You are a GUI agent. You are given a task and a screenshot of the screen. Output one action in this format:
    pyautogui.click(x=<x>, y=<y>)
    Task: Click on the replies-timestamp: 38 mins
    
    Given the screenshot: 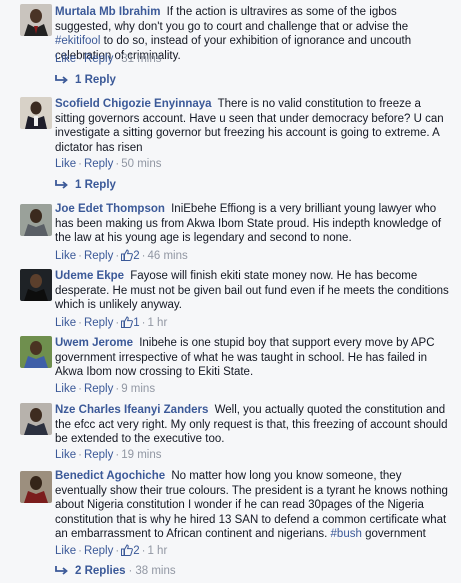 What is the action you would take?
    pyautogui.click(x=155, y=571)
    